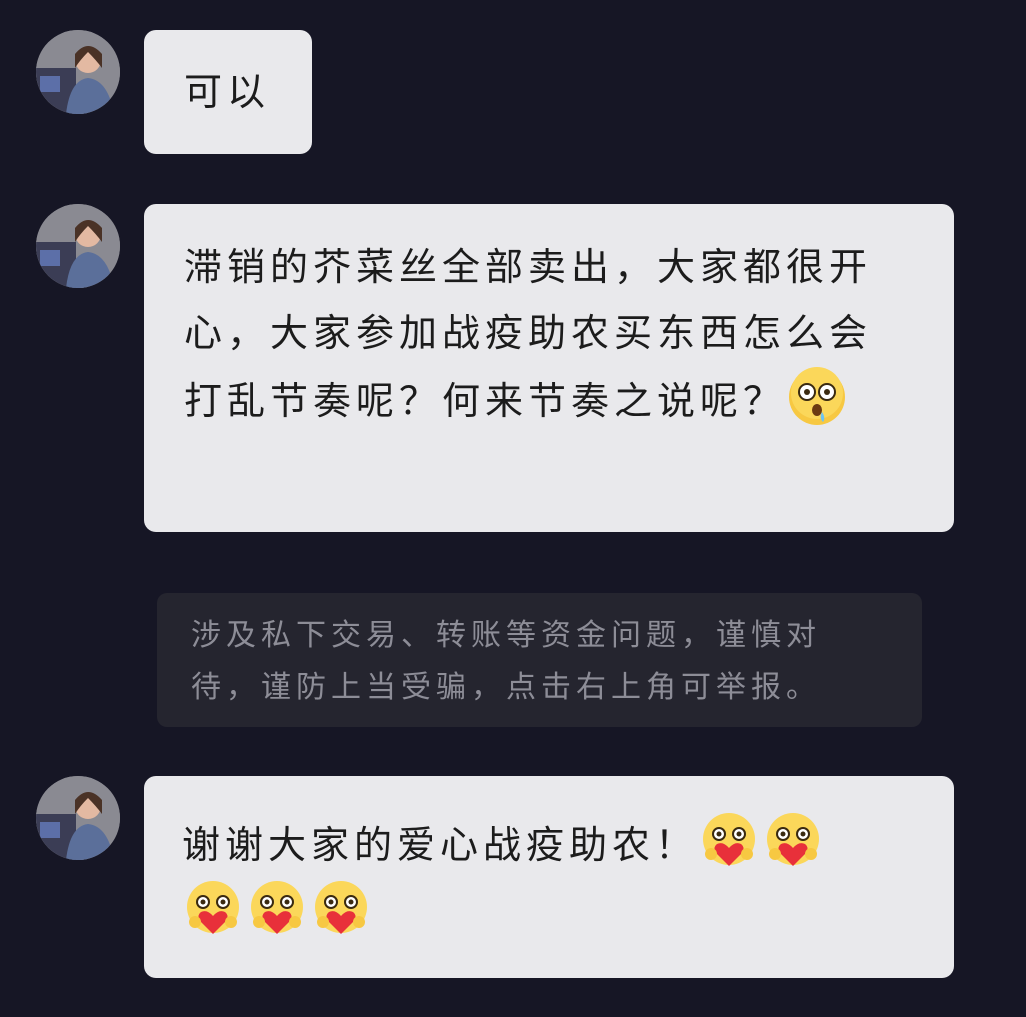 Image resolution: width=1026 pixels, height=1017 pixels. I want to click on message-text: 可以, so click(227, 92).